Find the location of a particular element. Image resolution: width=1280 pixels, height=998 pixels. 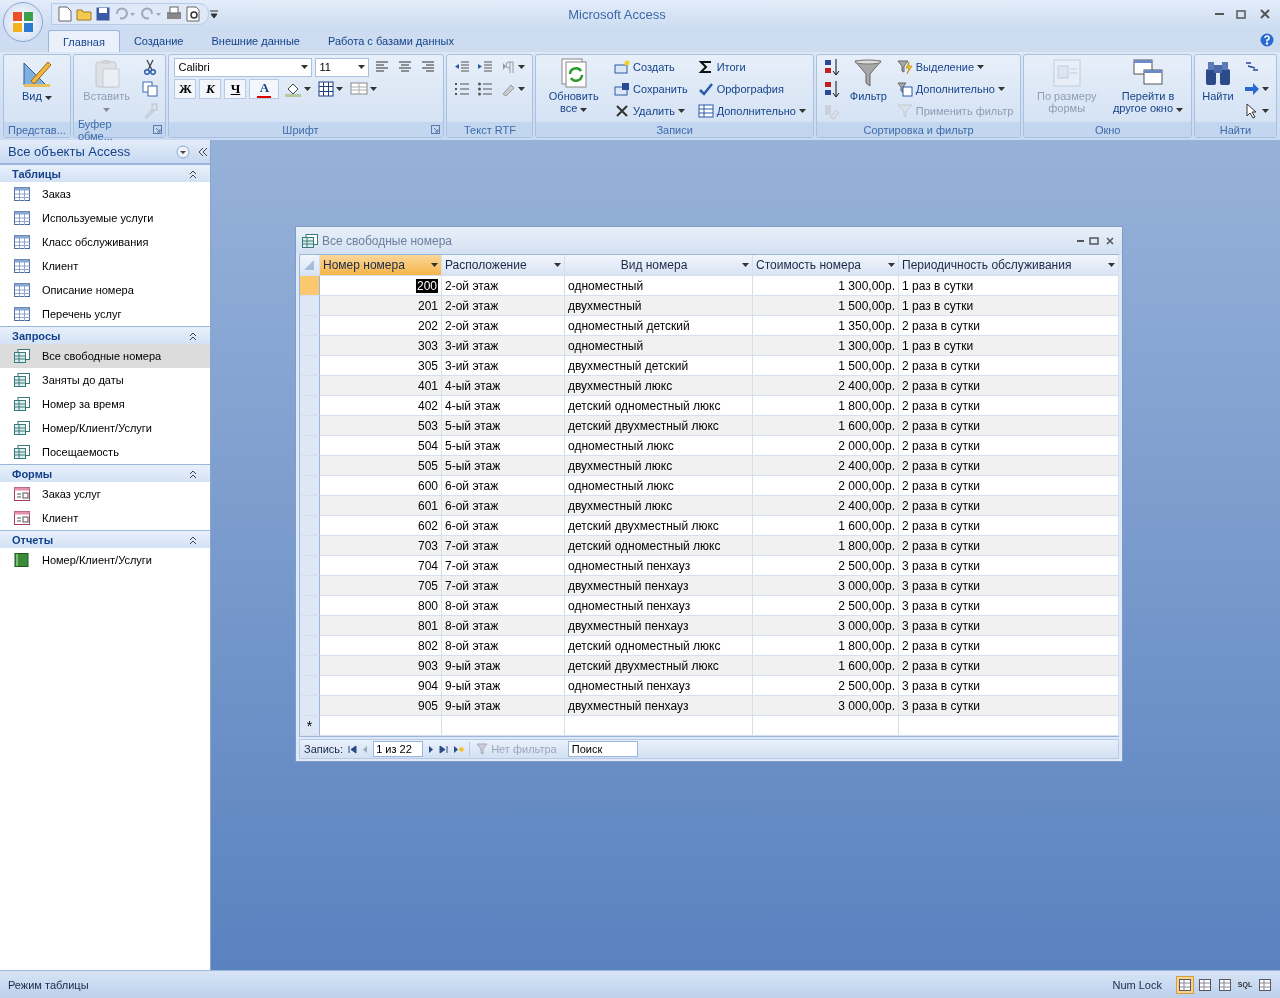

increase-indent-icon is located at coordinates (485, 67).